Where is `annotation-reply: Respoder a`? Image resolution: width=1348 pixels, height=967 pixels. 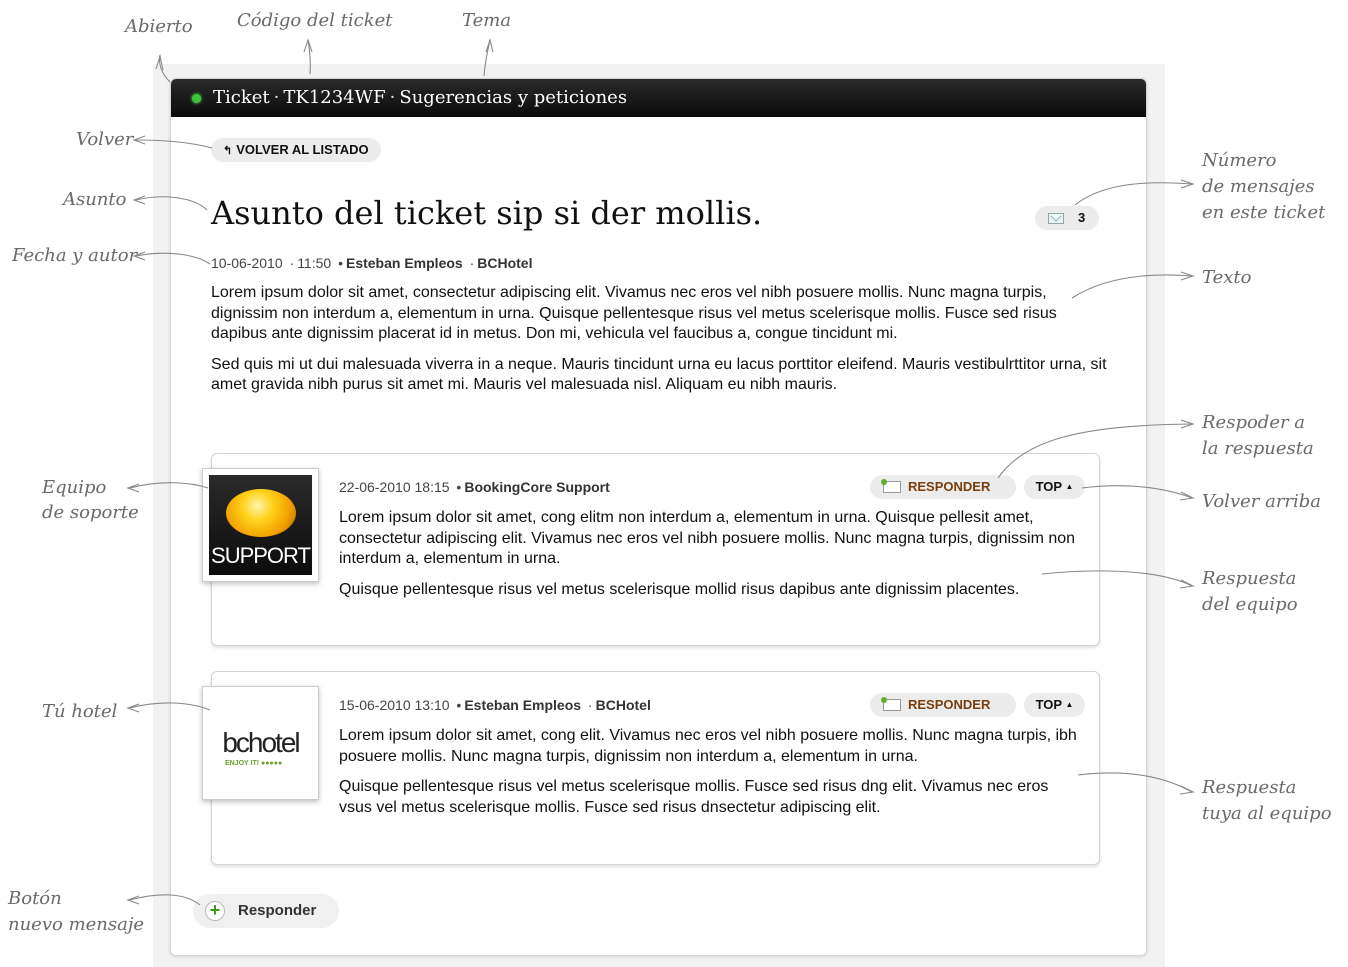
annotation-reply: Respoder a is located at coordinates (1254, 422).